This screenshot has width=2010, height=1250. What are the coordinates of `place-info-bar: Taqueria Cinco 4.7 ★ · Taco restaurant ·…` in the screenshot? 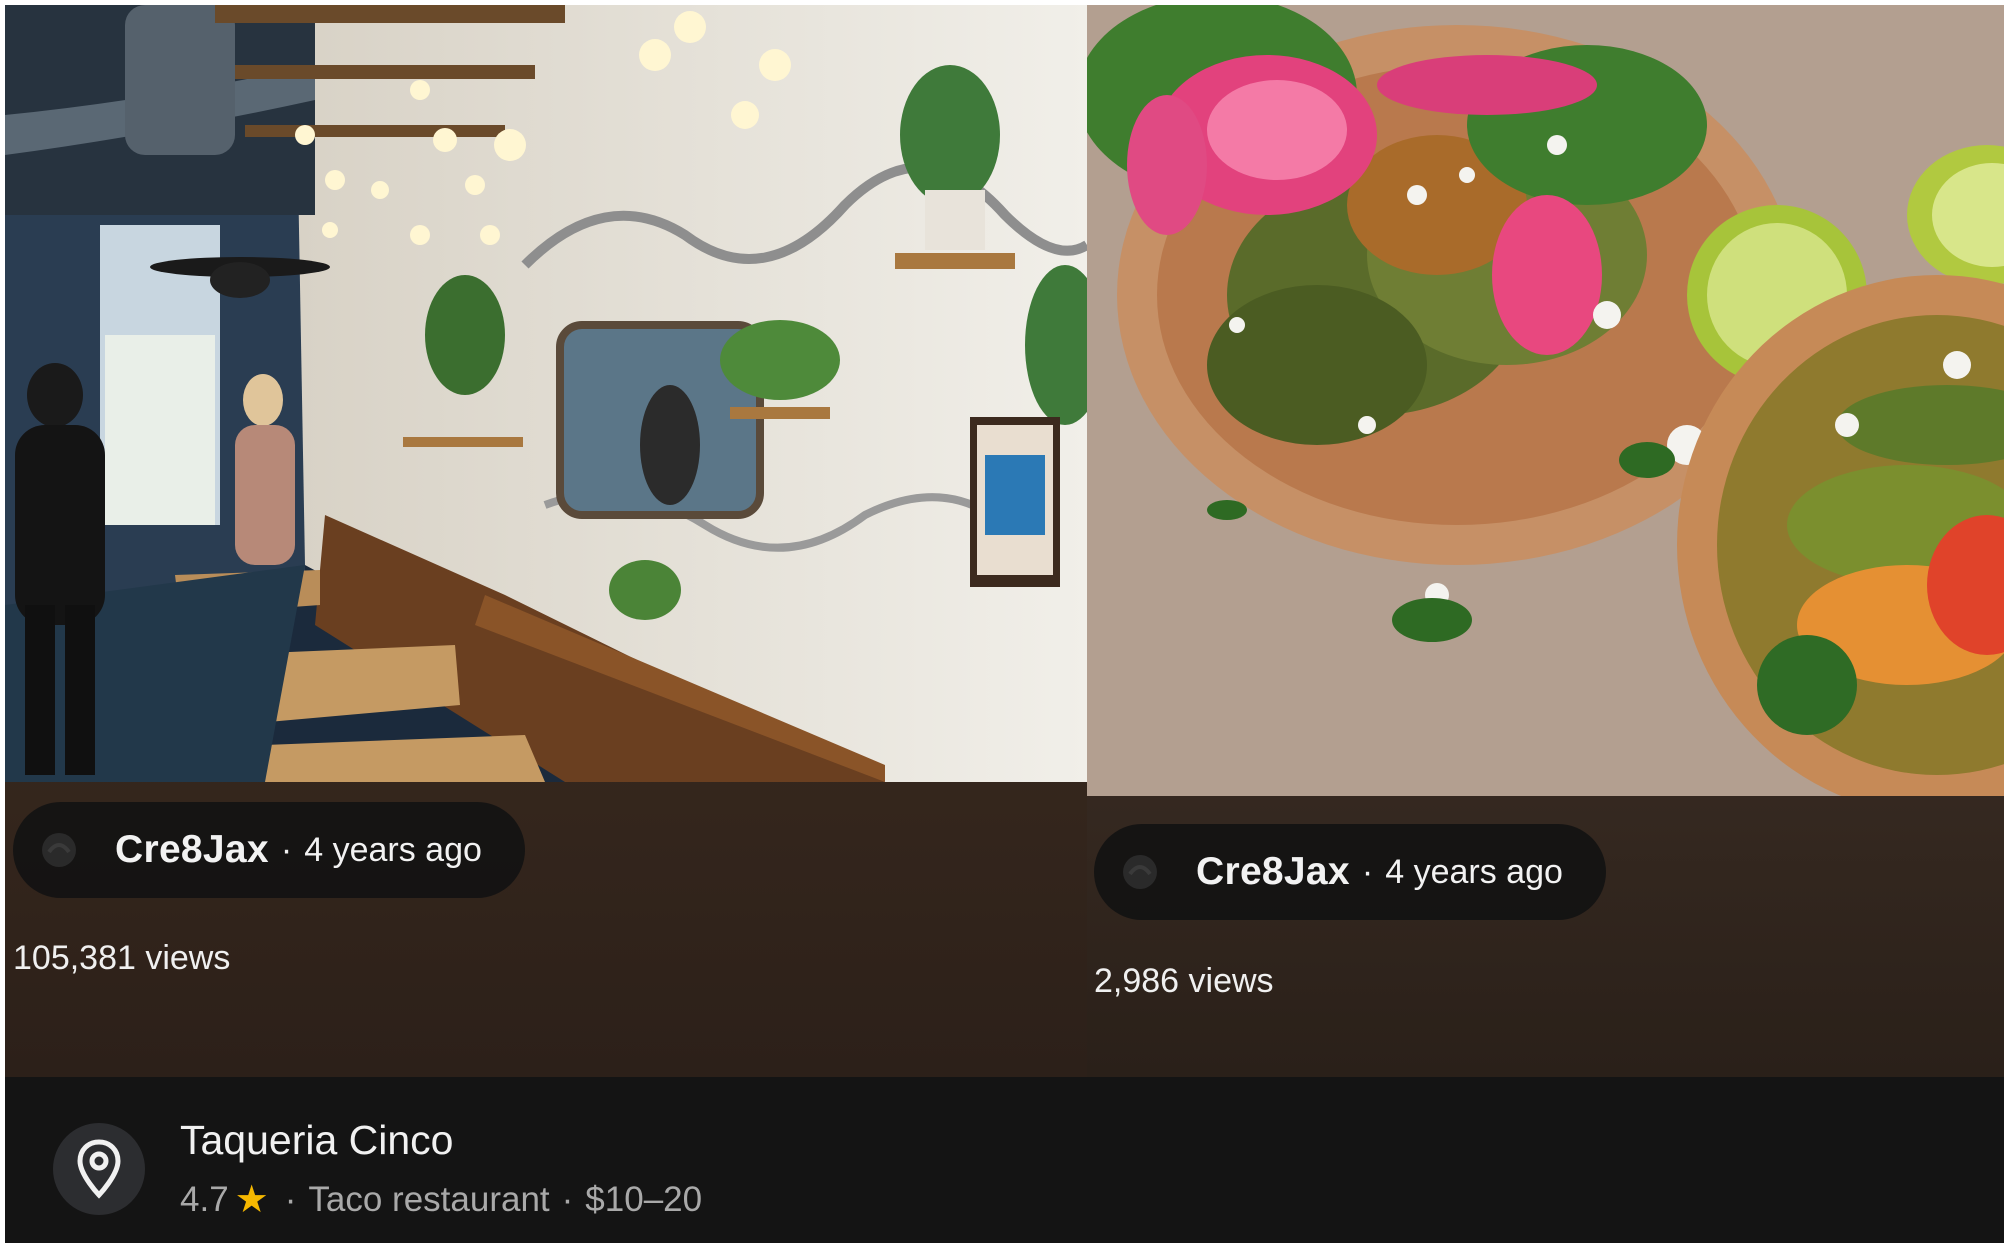 It's located at (1004, 1160).